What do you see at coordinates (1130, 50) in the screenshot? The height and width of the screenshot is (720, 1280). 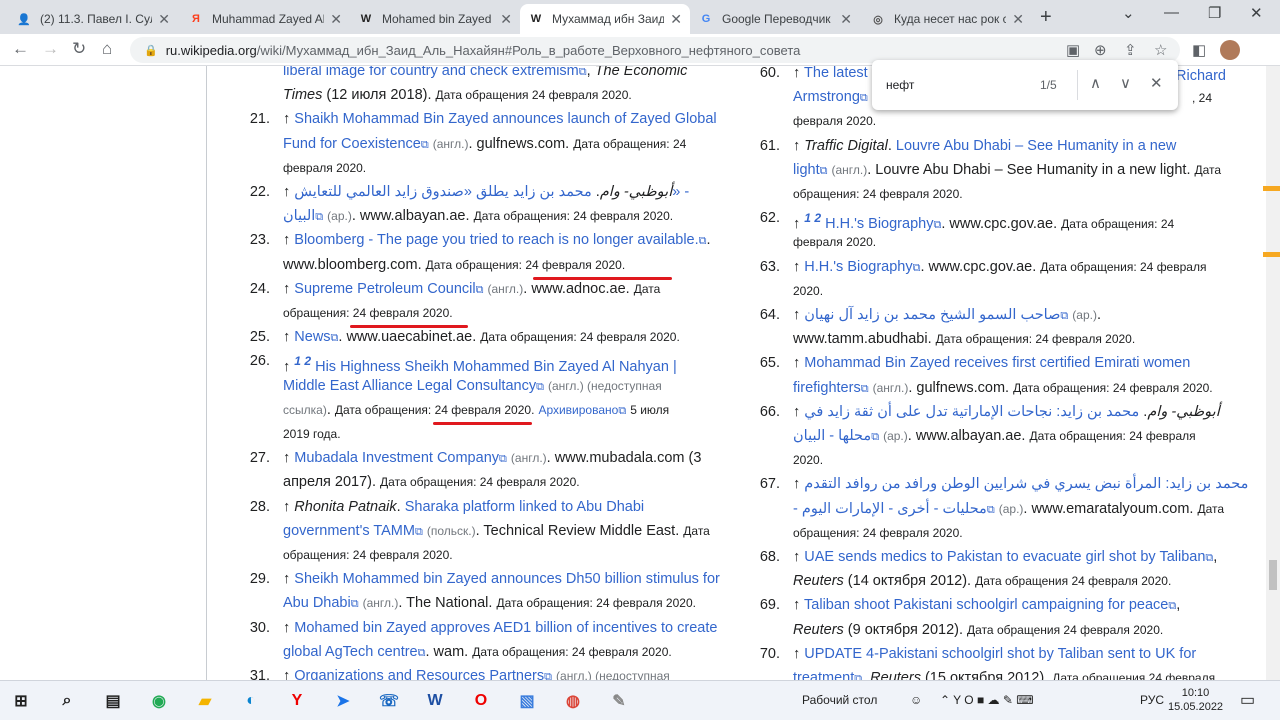 I see `share-icon: ⇪` at bounding box center [1130, 50].